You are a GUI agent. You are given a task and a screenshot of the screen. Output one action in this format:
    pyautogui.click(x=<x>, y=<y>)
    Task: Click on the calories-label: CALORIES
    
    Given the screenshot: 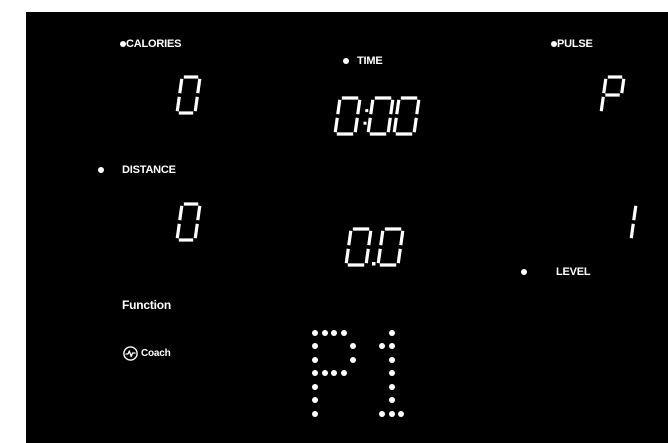 What is the action you would take?
    pyautogui.click(x=154, y=44)
    